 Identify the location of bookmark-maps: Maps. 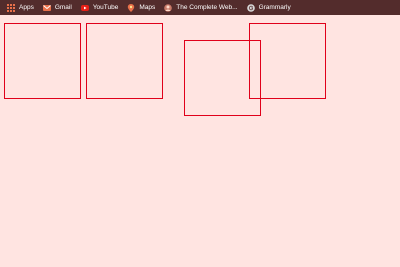
(141, 7).